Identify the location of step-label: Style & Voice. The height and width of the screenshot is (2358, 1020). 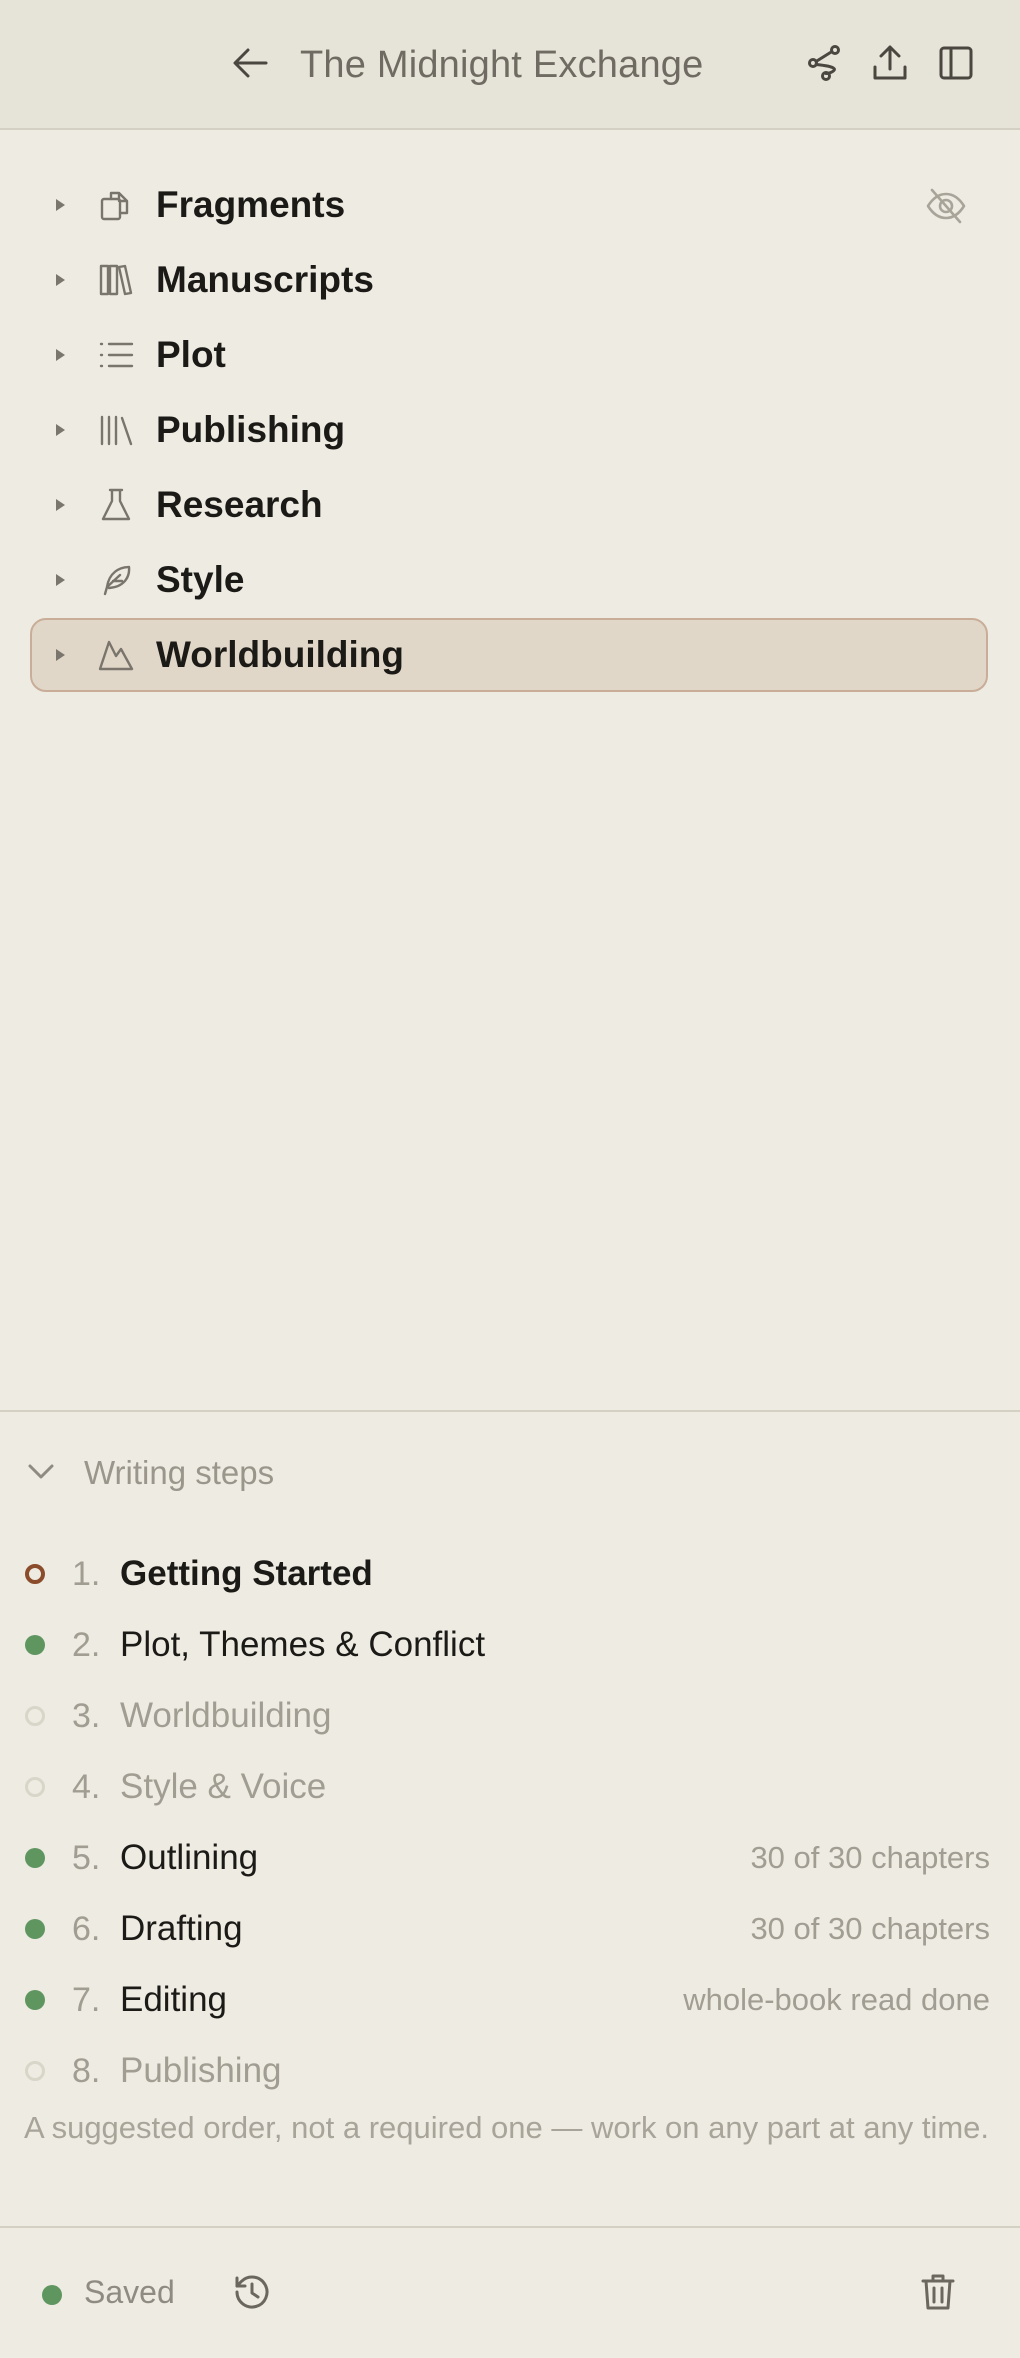
(223, 1786).